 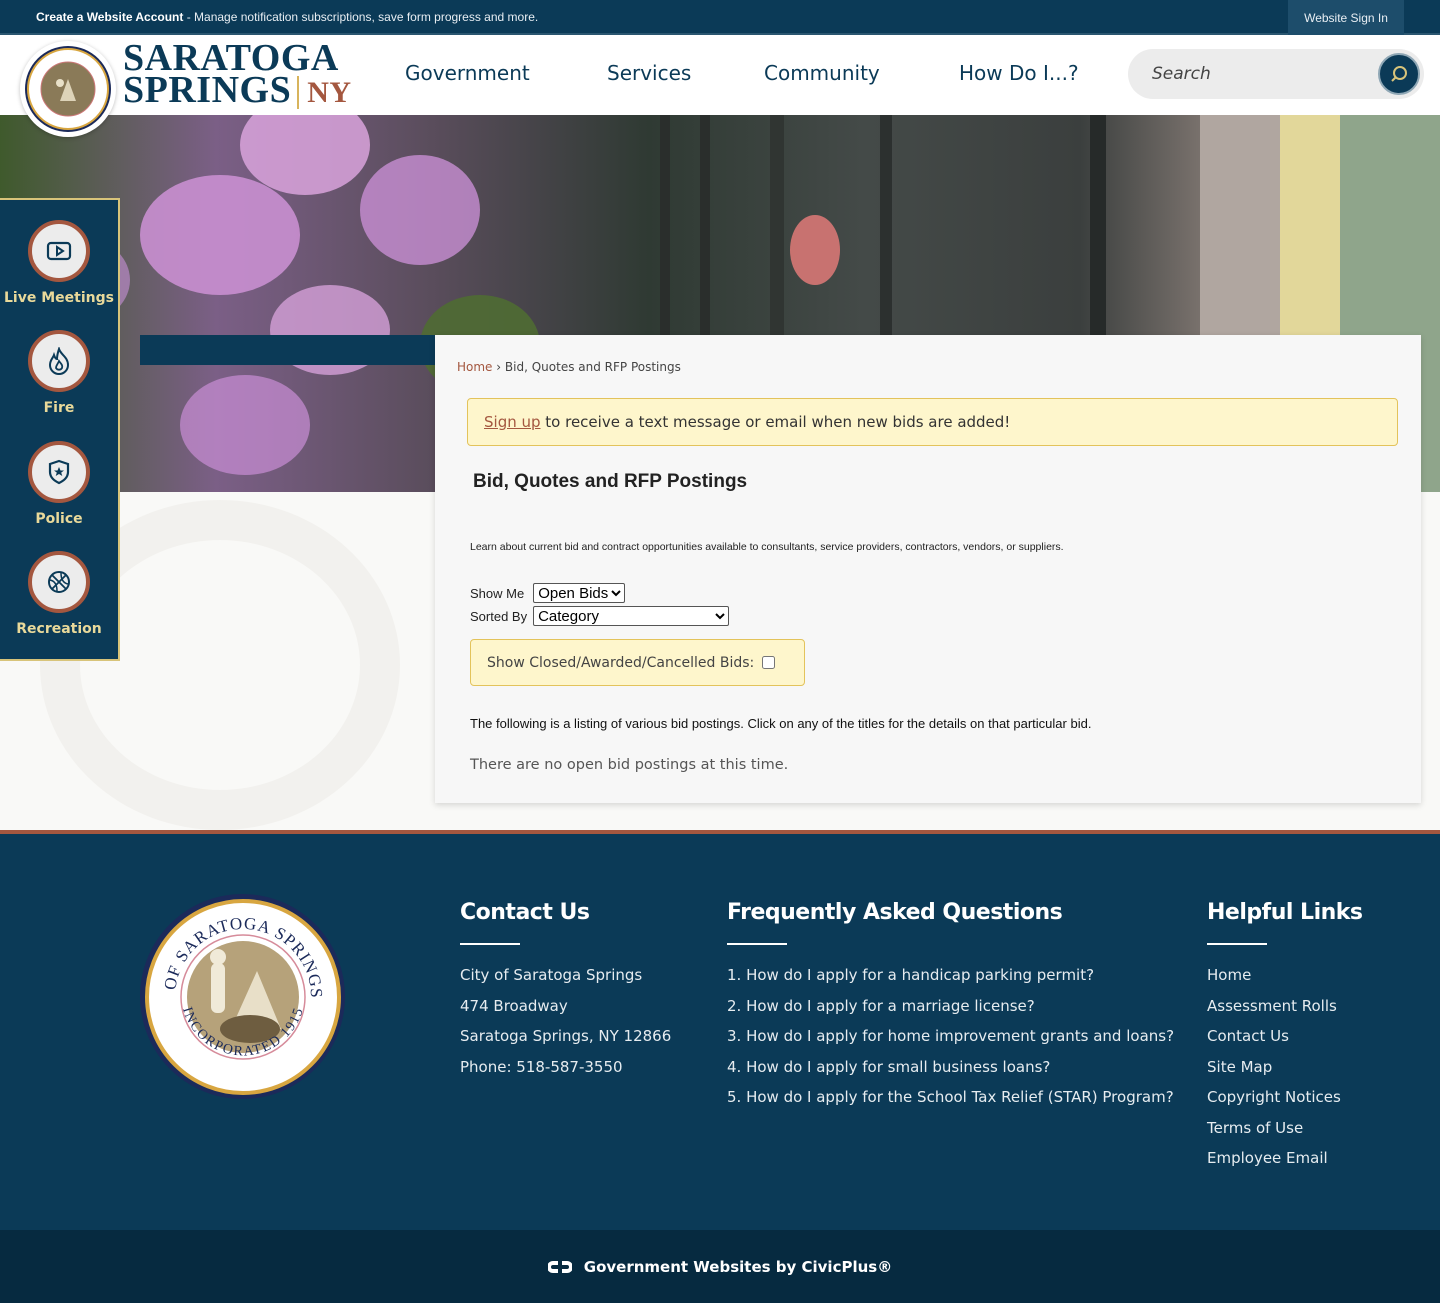 What do you see at coordinates (467, 73) in the screenshot?
I see `nav-government: Government` at bounding box center [467, 73].